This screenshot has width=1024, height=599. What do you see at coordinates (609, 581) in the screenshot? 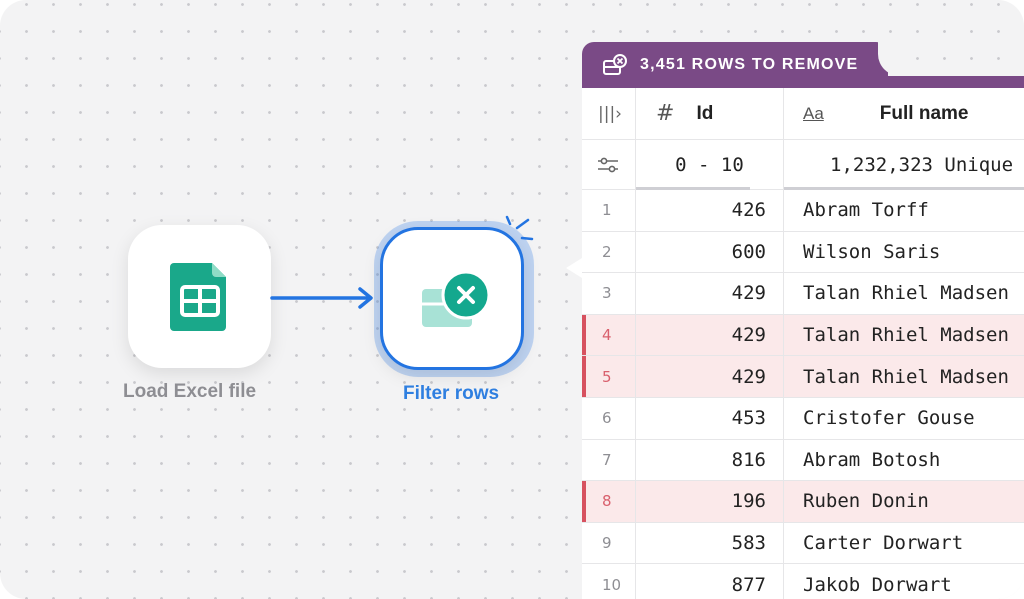
I see `row-index: 10` at bounding box center [609, 581].